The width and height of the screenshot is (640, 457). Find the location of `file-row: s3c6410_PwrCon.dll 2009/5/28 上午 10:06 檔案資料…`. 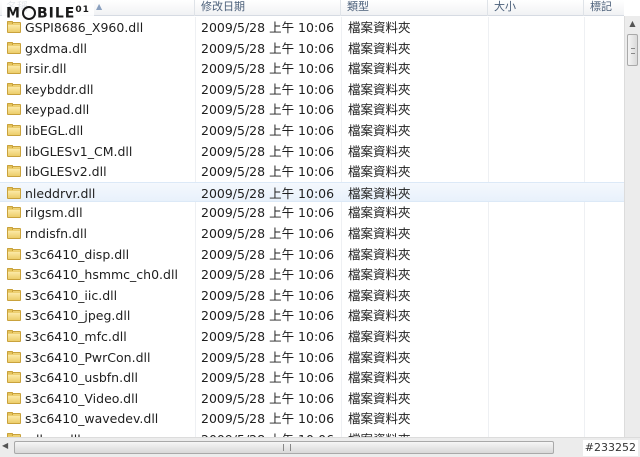

file-row: s3c6410_PwrCon.dll 2009/5/28 上午 10:06 檔案資料… is located at coordinates (312, 357).